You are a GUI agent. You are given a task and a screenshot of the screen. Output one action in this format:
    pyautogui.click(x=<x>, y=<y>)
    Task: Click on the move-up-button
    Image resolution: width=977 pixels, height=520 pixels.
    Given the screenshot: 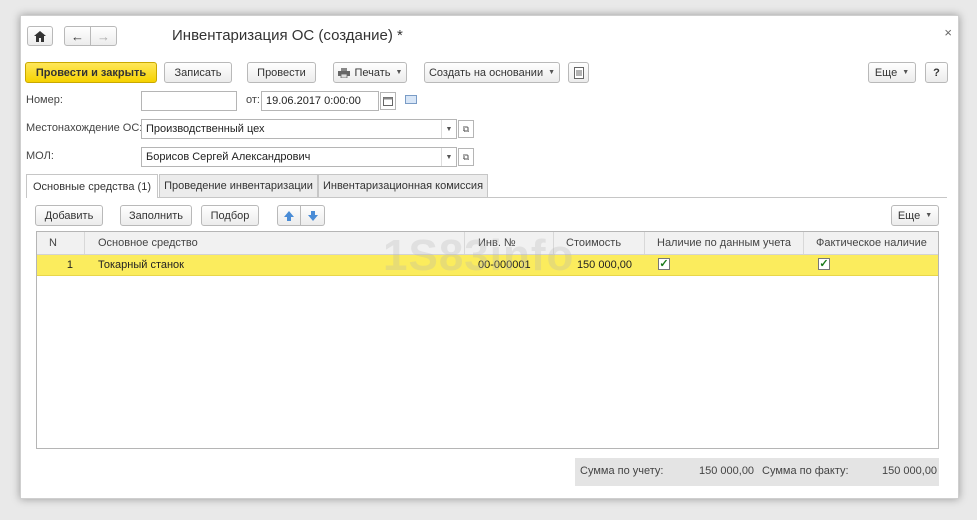 What is the action you would take?
    pyautogui.click(x=289, y=215)
    